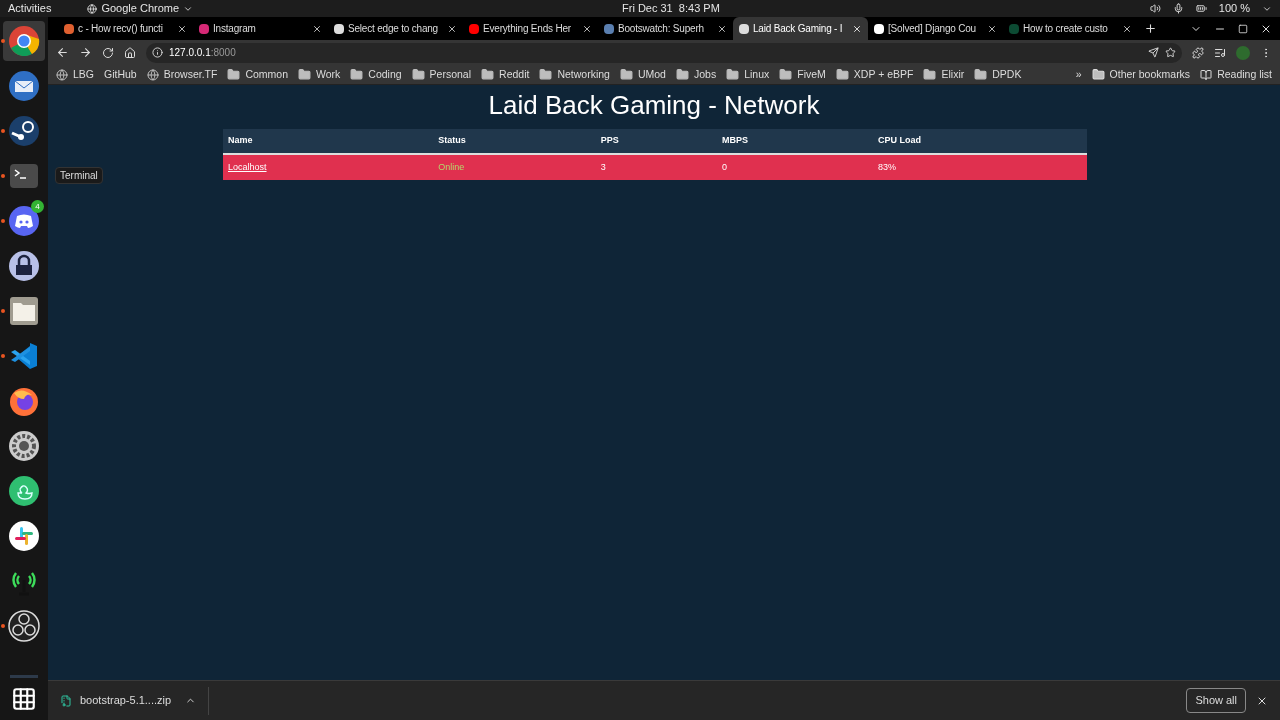 This screenshot has width=1280, height=720. Describe the element at coordinates (130, 52) in the screenshot. I see `home-icon` at that location.